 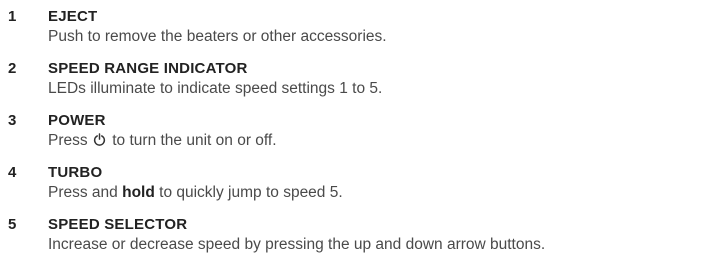 What do you see at coordinates (148, 68) in the screenshot?
I see `item-title: SPEED RANGE INDICATOR` at bounding box center [148, 68].